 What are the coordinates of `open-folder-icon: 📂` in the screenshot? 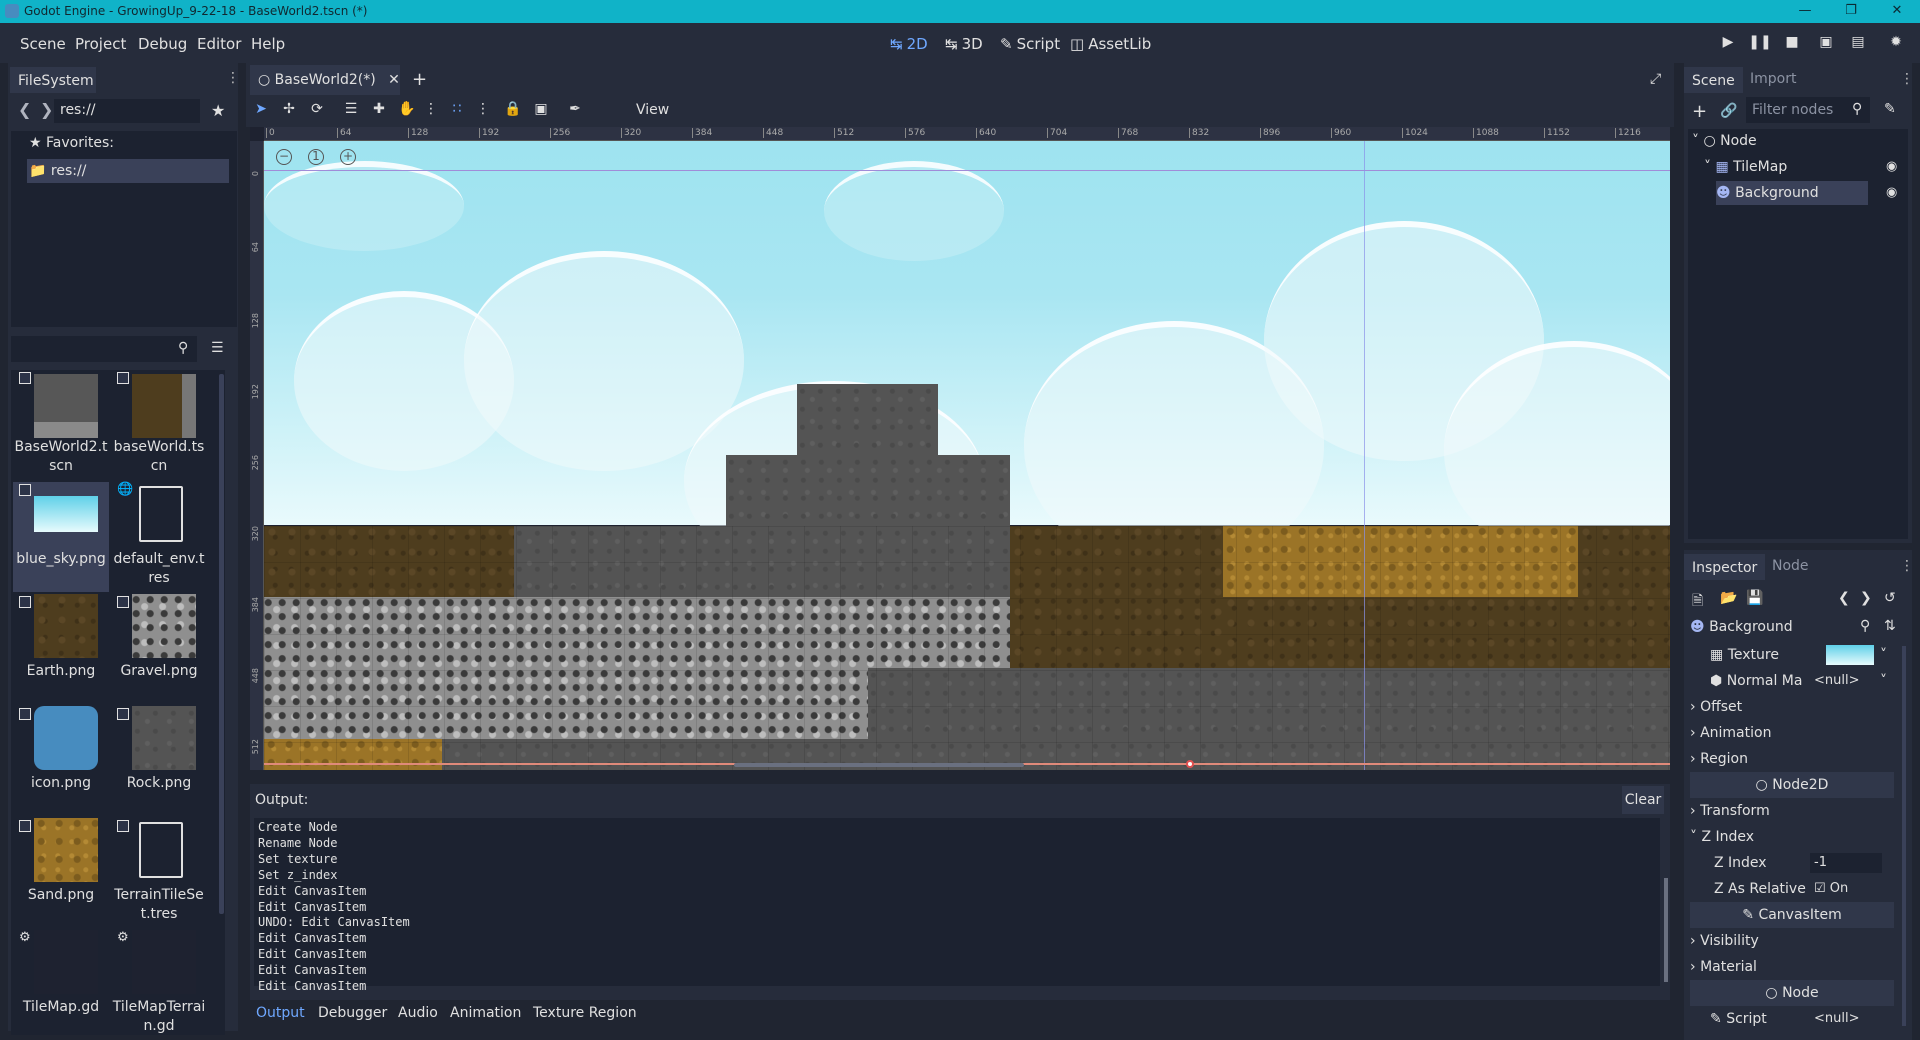 It's located at (1728, 598).